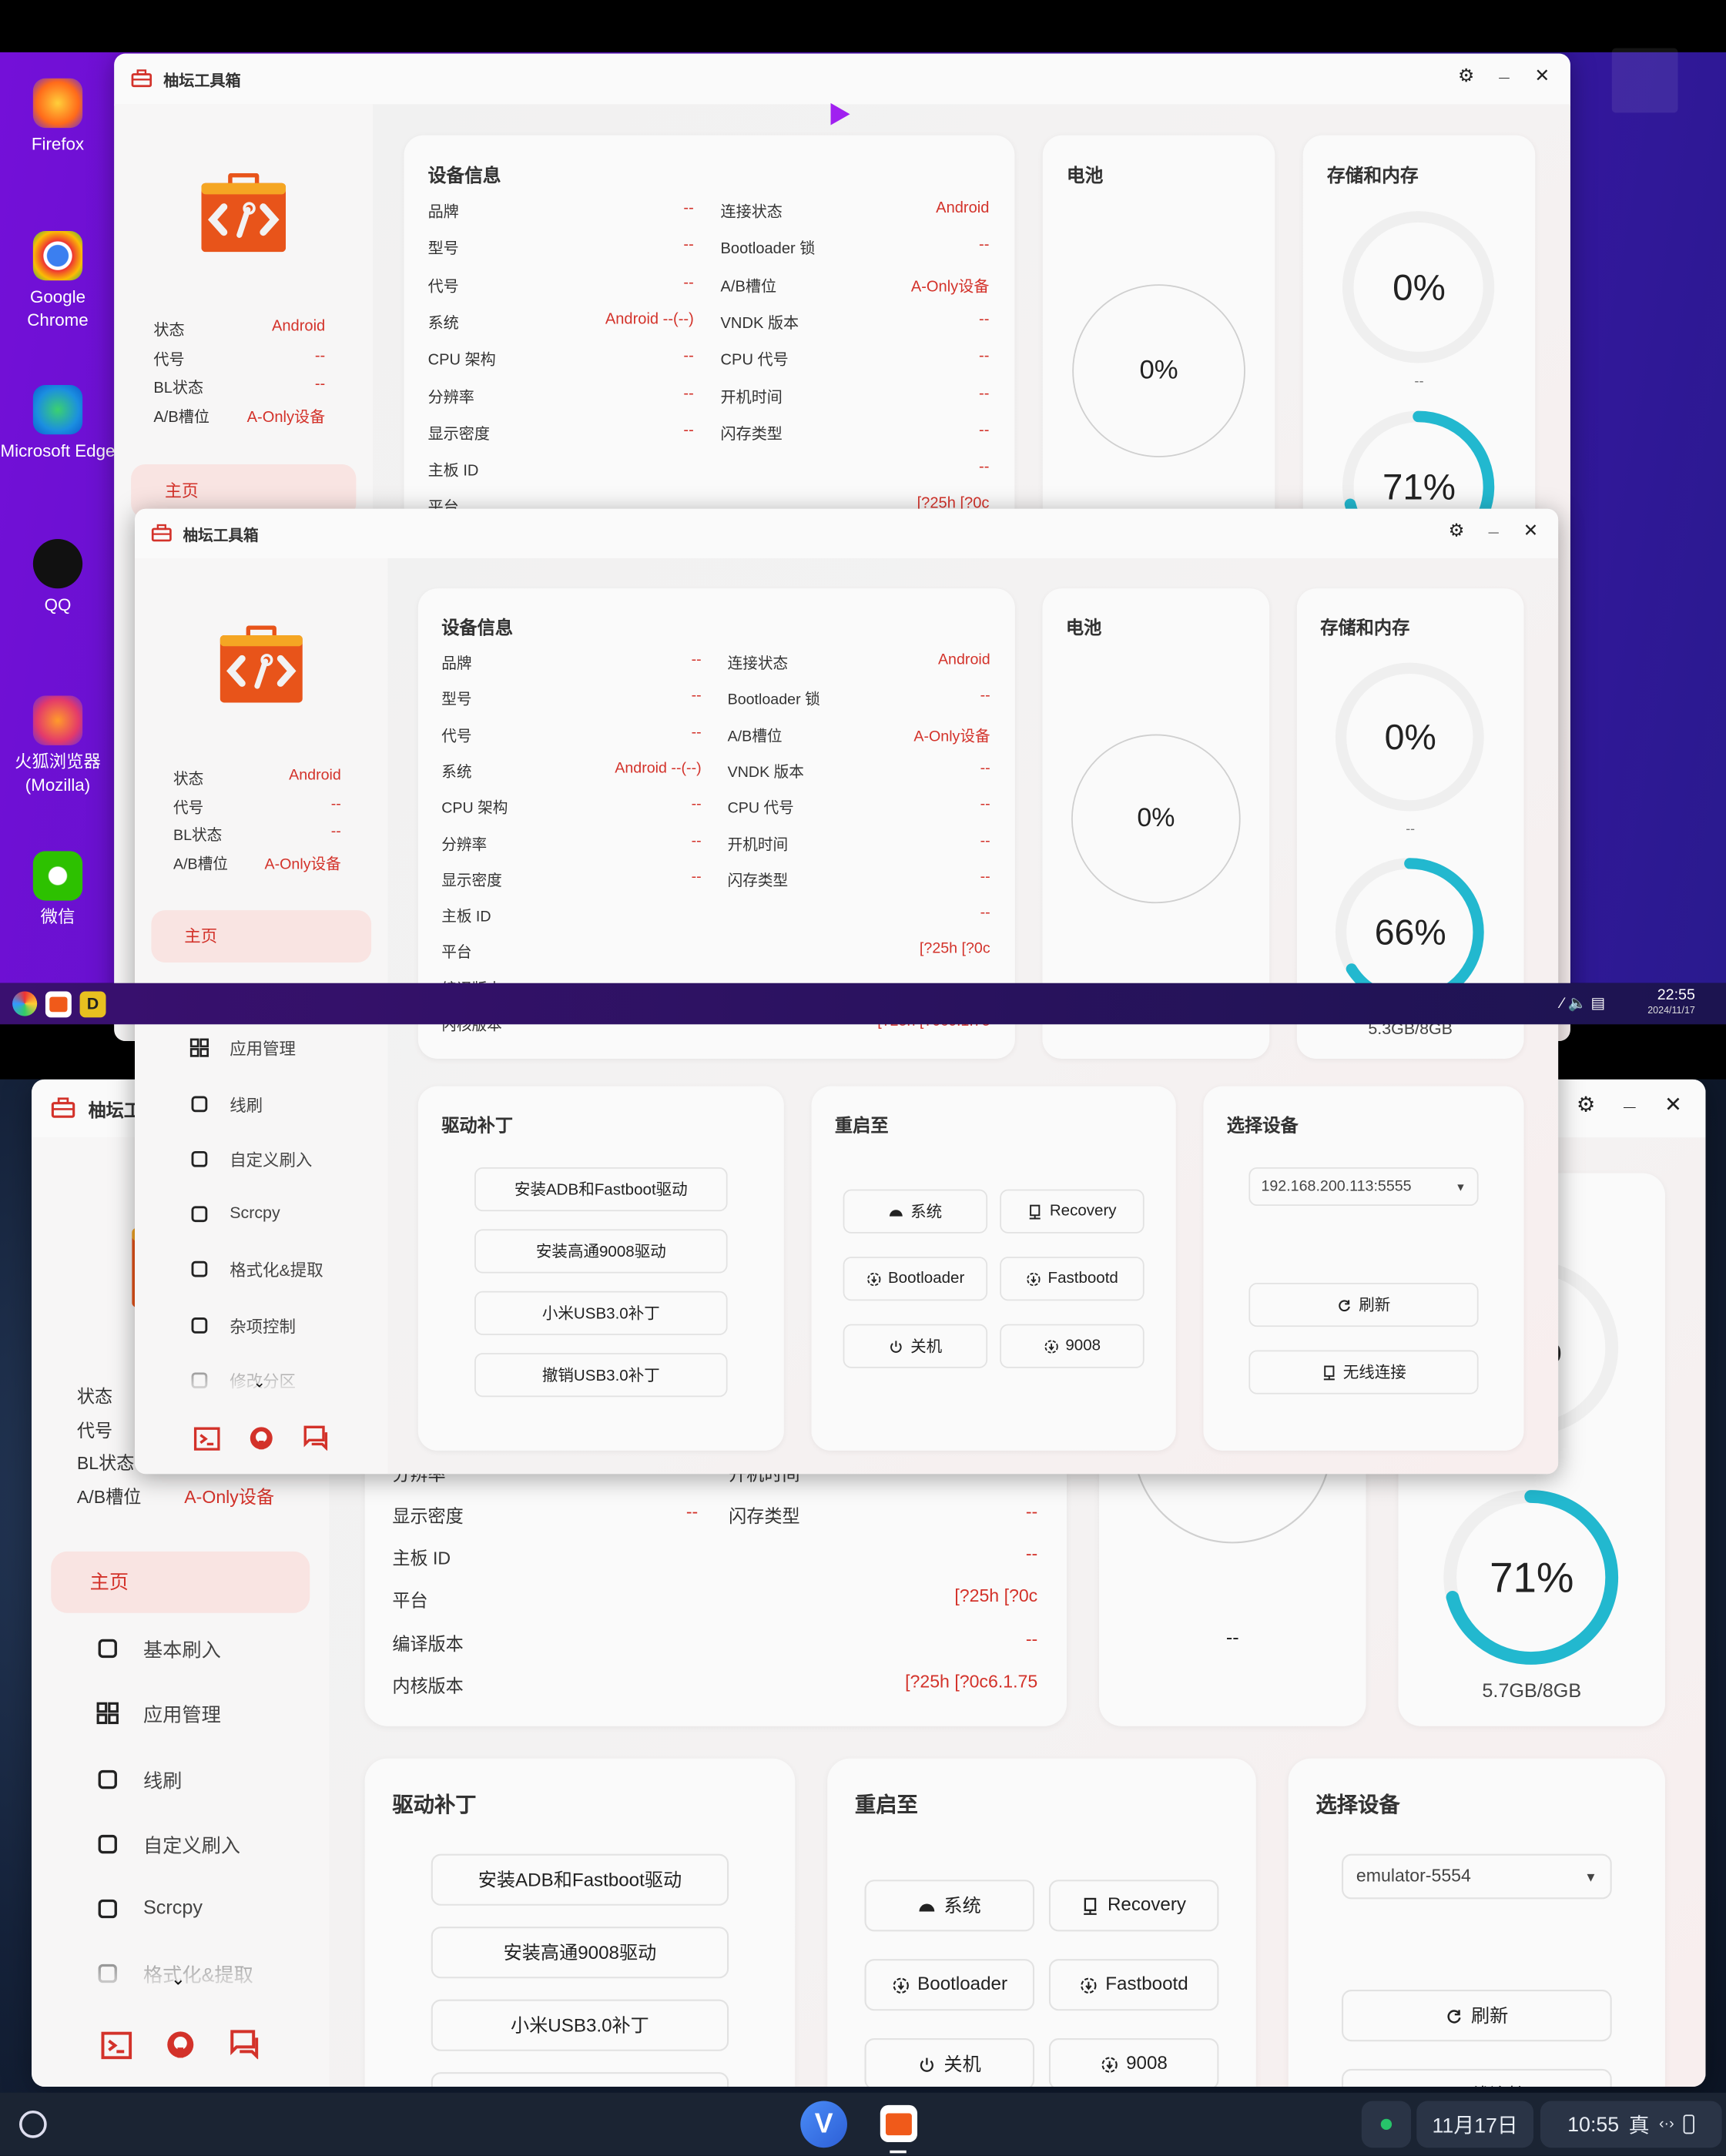  What do you see at coordinates (1375, 1306) in the screenshot?
I see `button-label: 刷新` at bounding box center [1375, 1306].